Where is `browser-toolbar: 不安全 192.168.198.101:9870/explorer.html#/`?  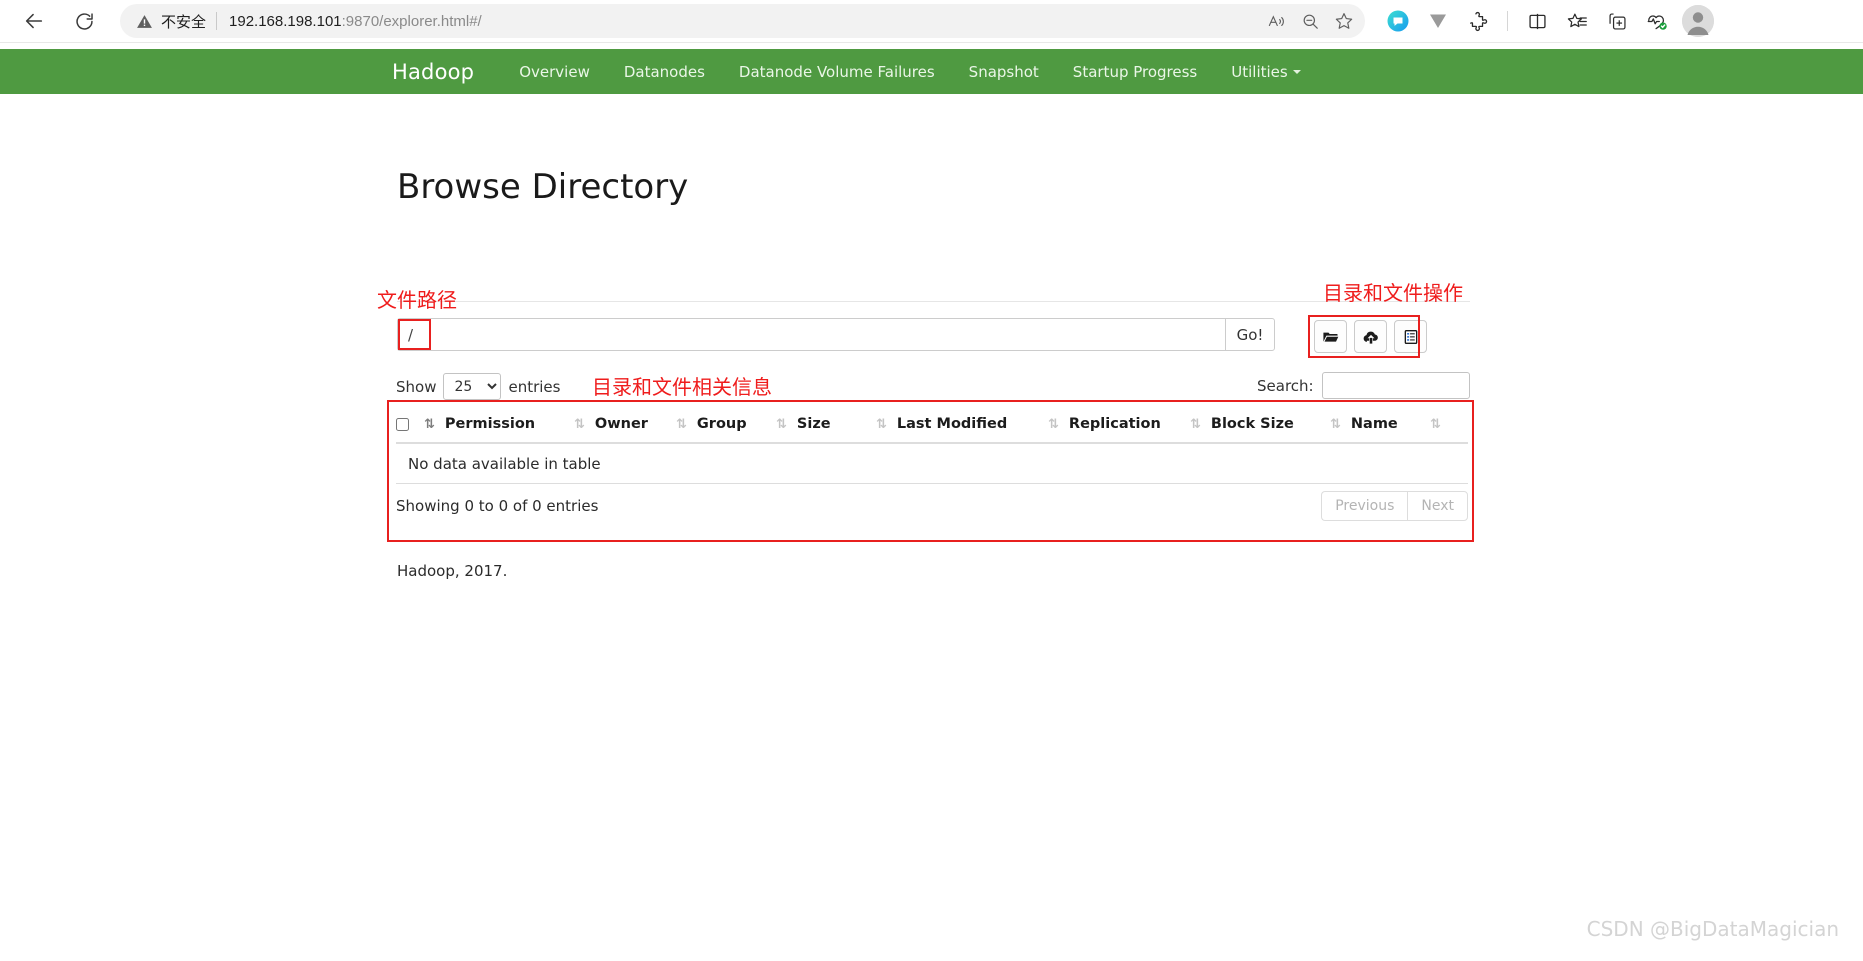
browser-toolbar: 不安全 192.168.198.101:9870/explorer.html#/ is located at coordinates (931, 21).